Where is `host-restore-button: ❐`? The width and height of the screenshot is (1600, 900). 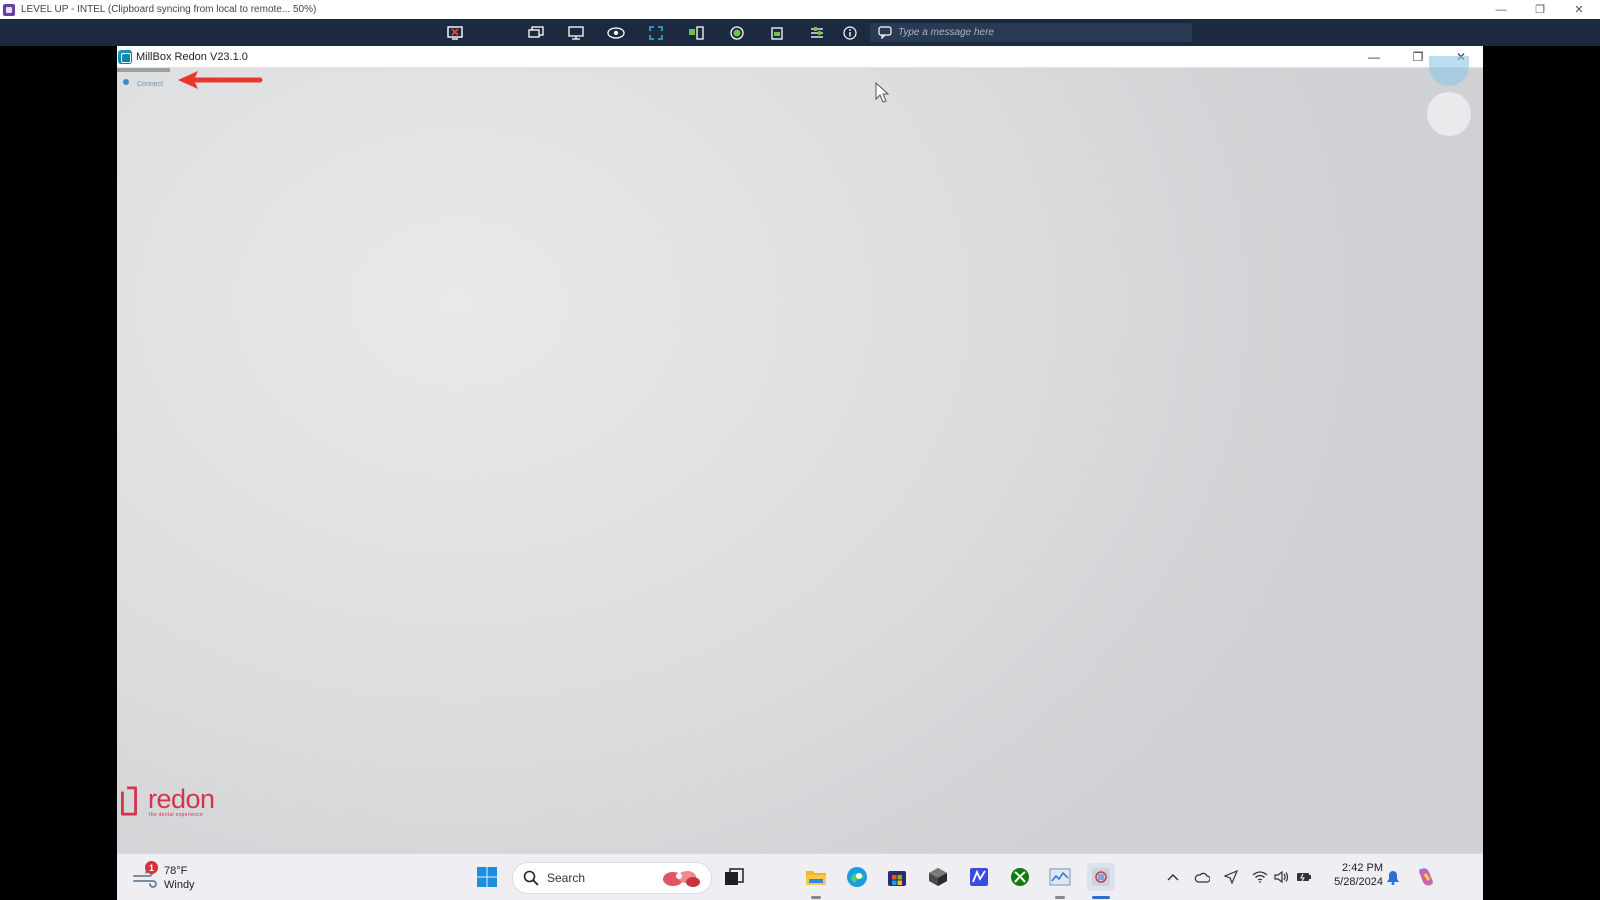
host-restore-button: ❐ is located at coordinates (1540, 9).